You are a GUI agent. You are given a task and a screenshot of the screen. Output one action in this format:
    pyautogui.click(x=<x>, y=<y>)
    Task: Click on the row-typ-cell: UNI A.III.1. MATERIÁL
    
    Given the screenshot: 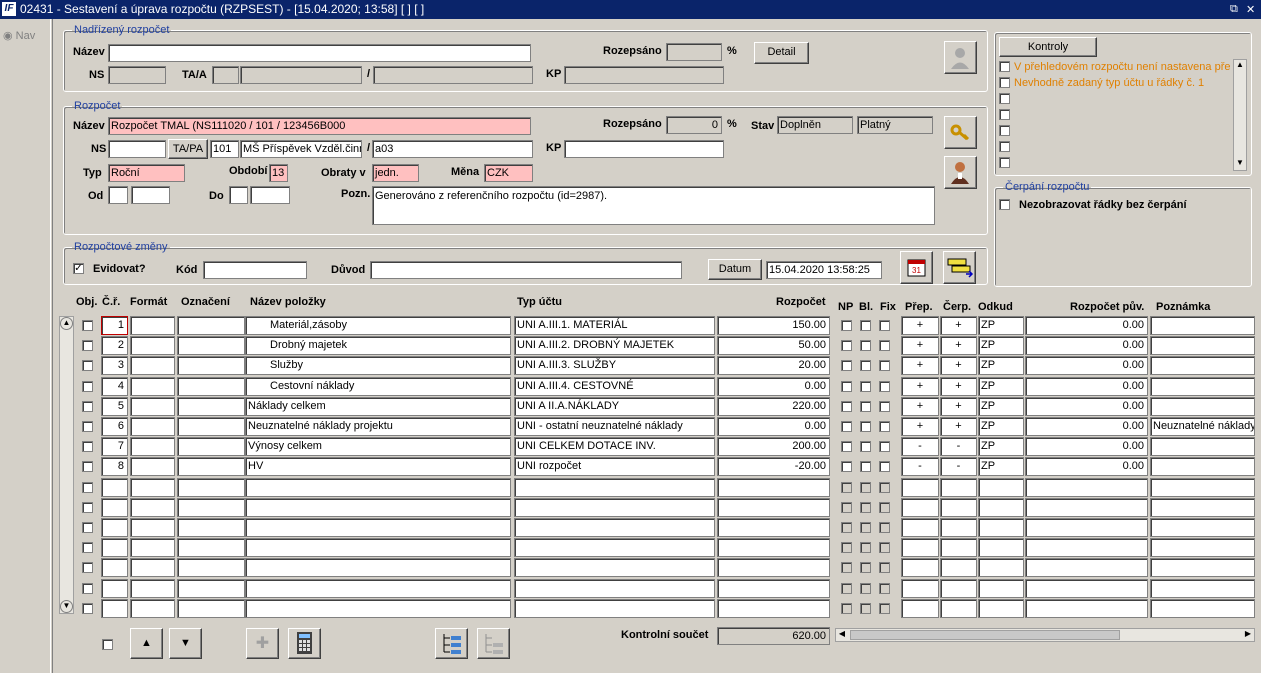 What is the action you would take?
    pyautogui.click(x=614, y=325)
    